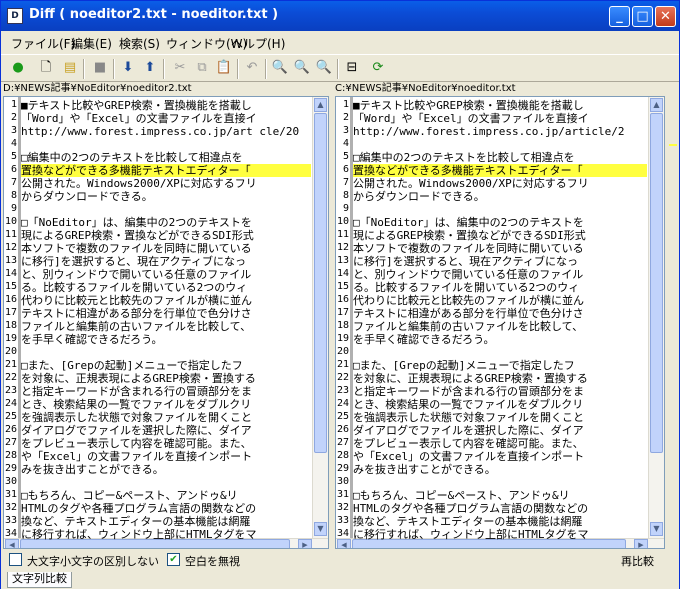  I want to click on zoom-icon: 🔍, so click(280, 68).